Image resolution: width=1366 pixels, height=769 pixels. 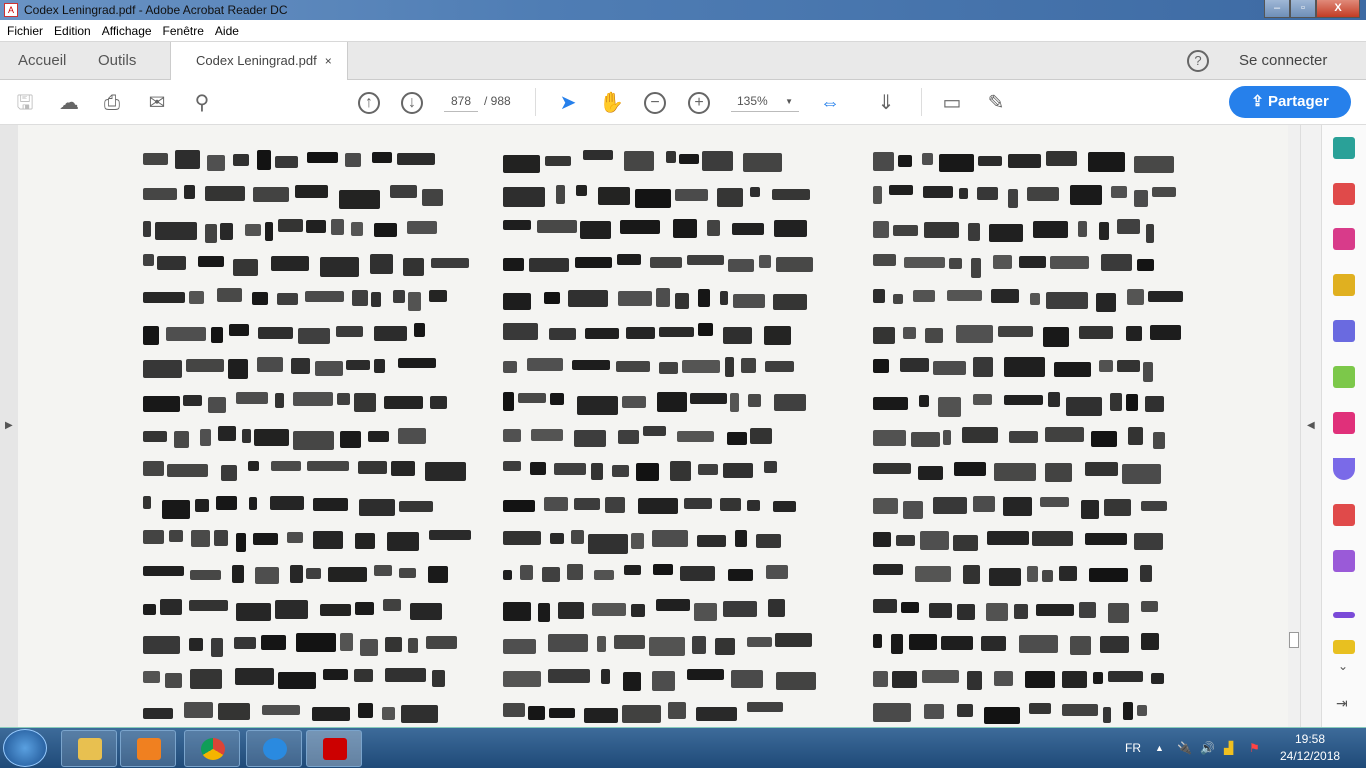 What do you see at coordinates (157, 103) in the screenshot?
I see `email-icon: ✉` at bounding box center [157, 103].